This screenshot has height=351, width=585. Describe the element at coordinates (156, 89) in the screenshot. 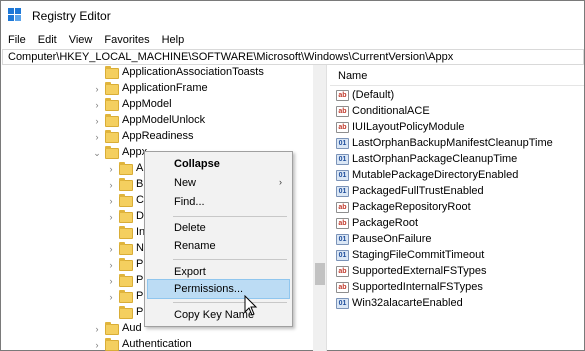

I see `tree-item-applicationframe: › ApplicationFrame` at that location.